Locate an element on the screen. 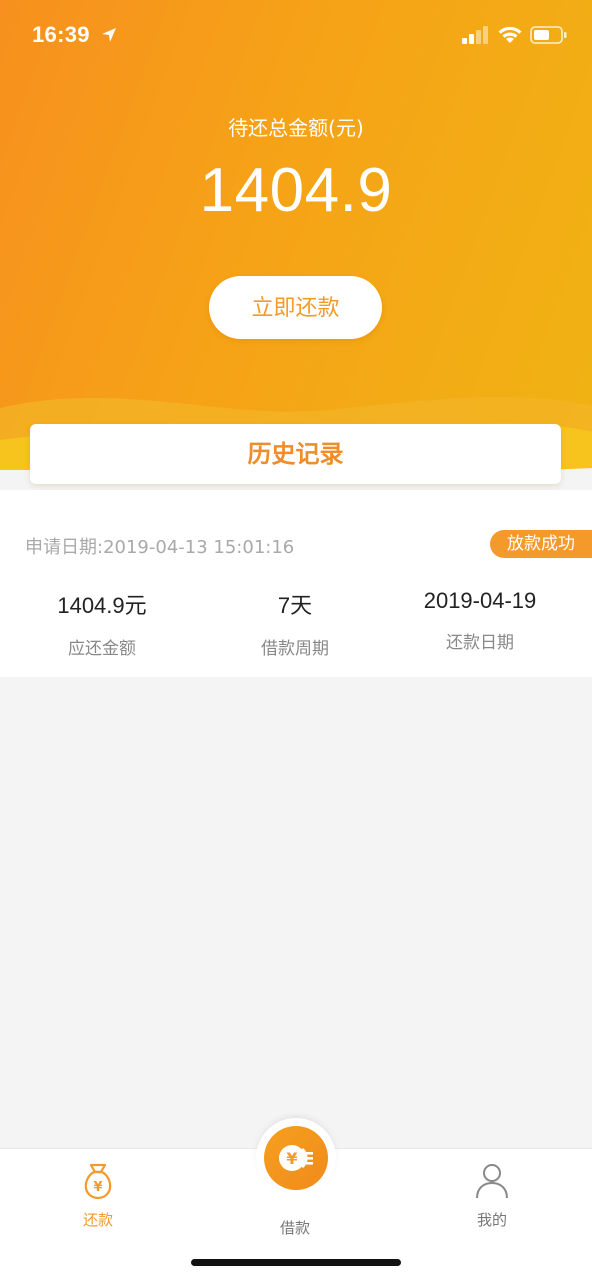  tab-label: 借款 is located at coordinates (294, 1228).